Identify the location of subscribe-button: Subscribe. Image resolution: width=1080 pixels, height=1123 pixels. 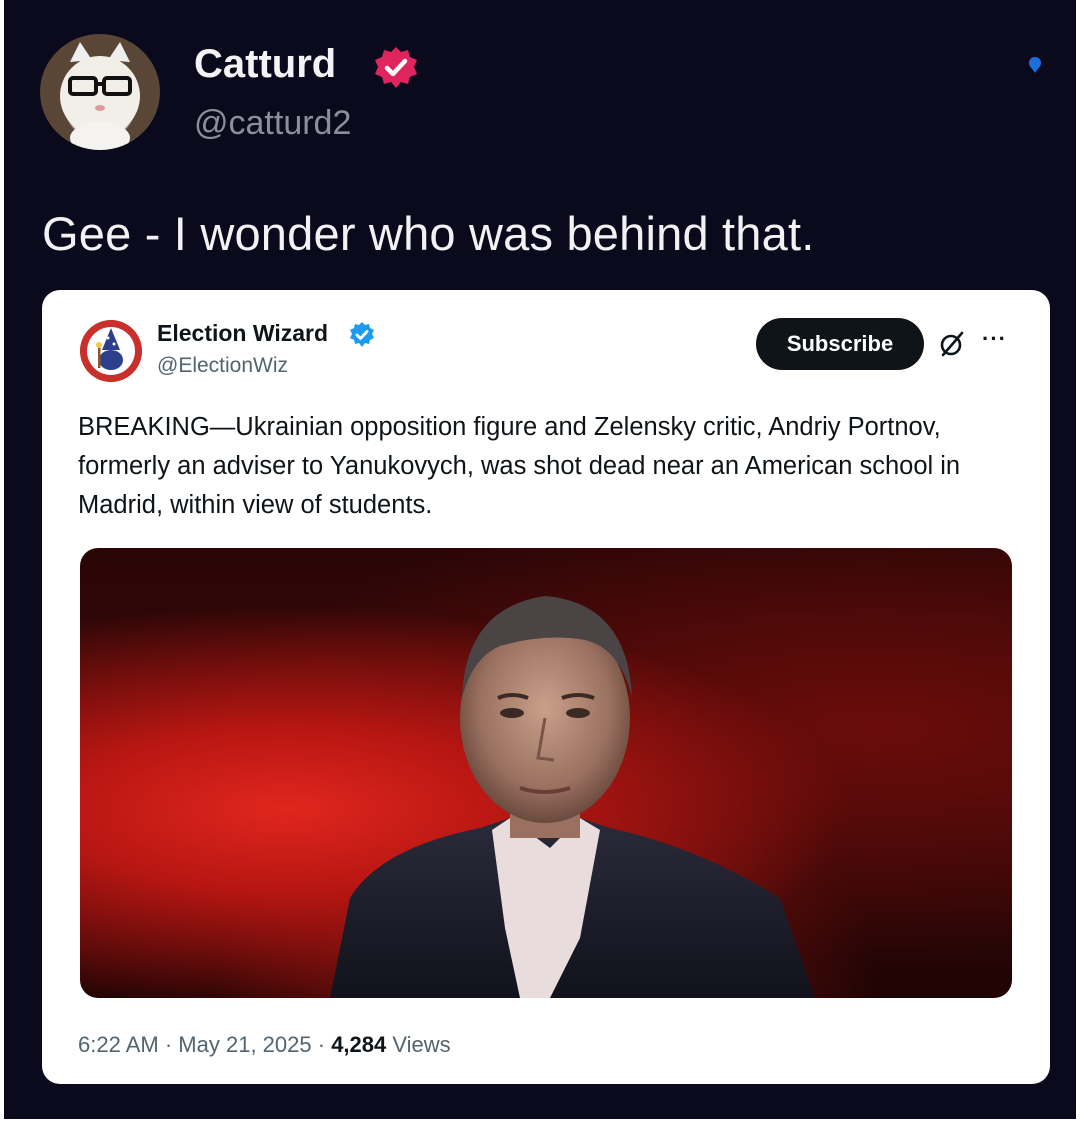
(840, 344).